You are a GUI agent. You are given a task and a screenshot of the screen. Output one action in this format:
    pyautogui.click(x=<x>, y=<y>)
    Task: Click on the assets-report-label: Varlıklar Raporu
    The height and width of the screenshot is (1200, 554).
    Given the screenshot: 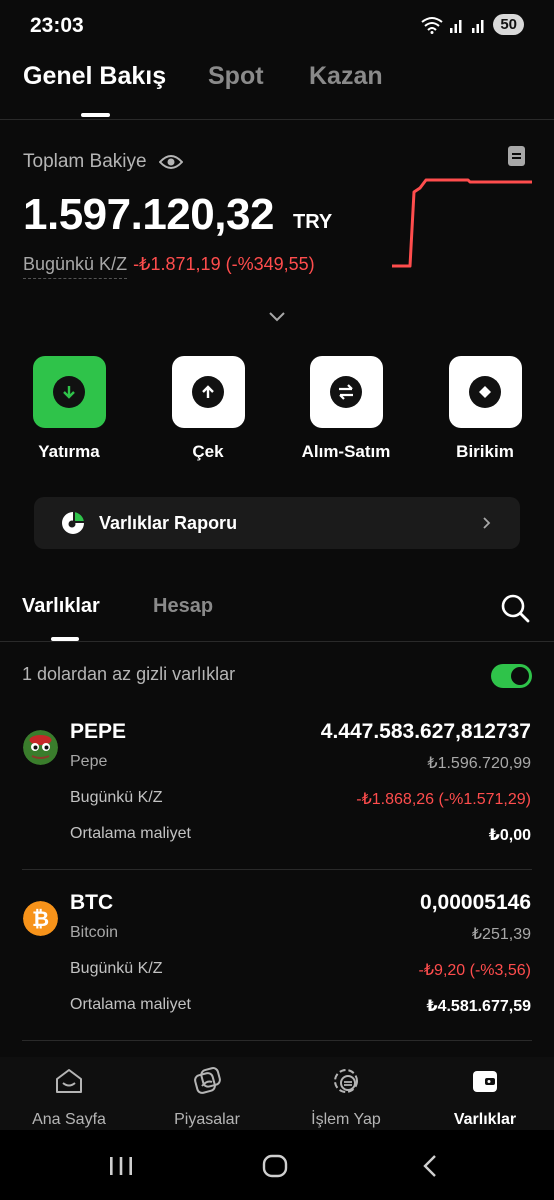 What is the action you would take?
    pyautogui.click(x=168, y=522)
    